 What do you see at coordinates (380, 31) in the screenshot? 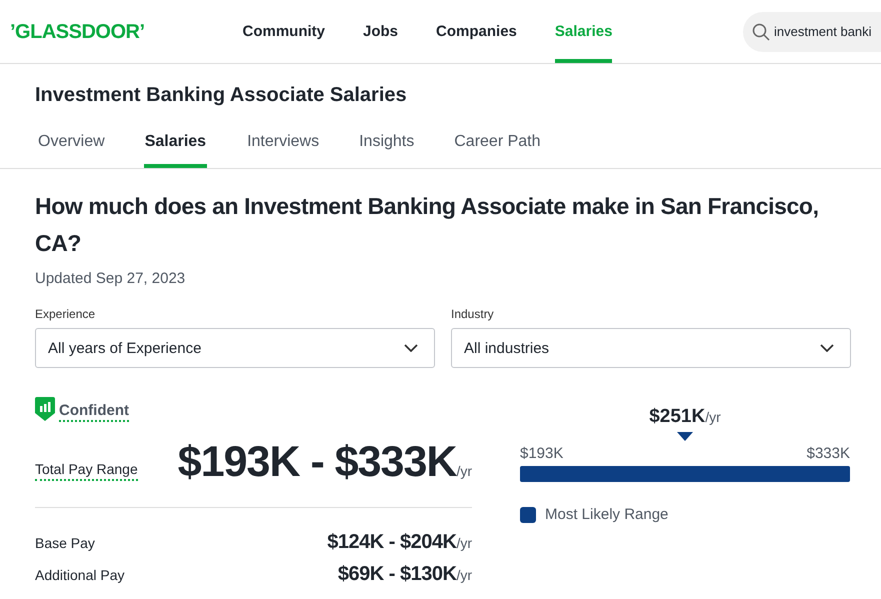
I see `nav-link: Jobs` at bounding box center [380, 31].